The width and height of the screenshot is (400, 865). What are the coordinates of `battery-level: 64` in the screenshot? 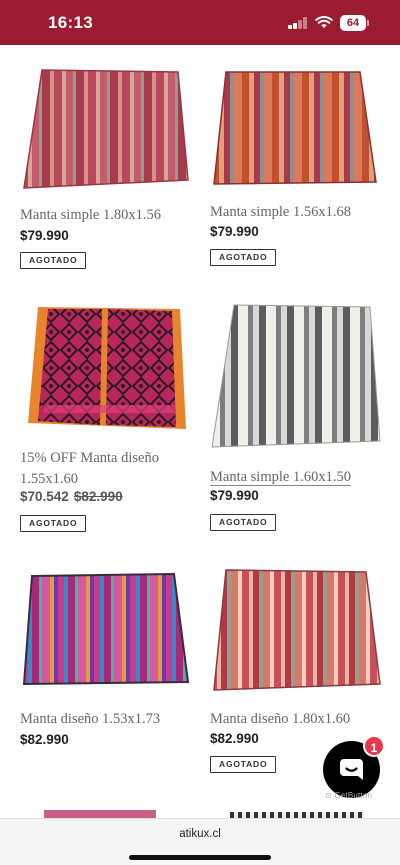 It's located at (353, 23).